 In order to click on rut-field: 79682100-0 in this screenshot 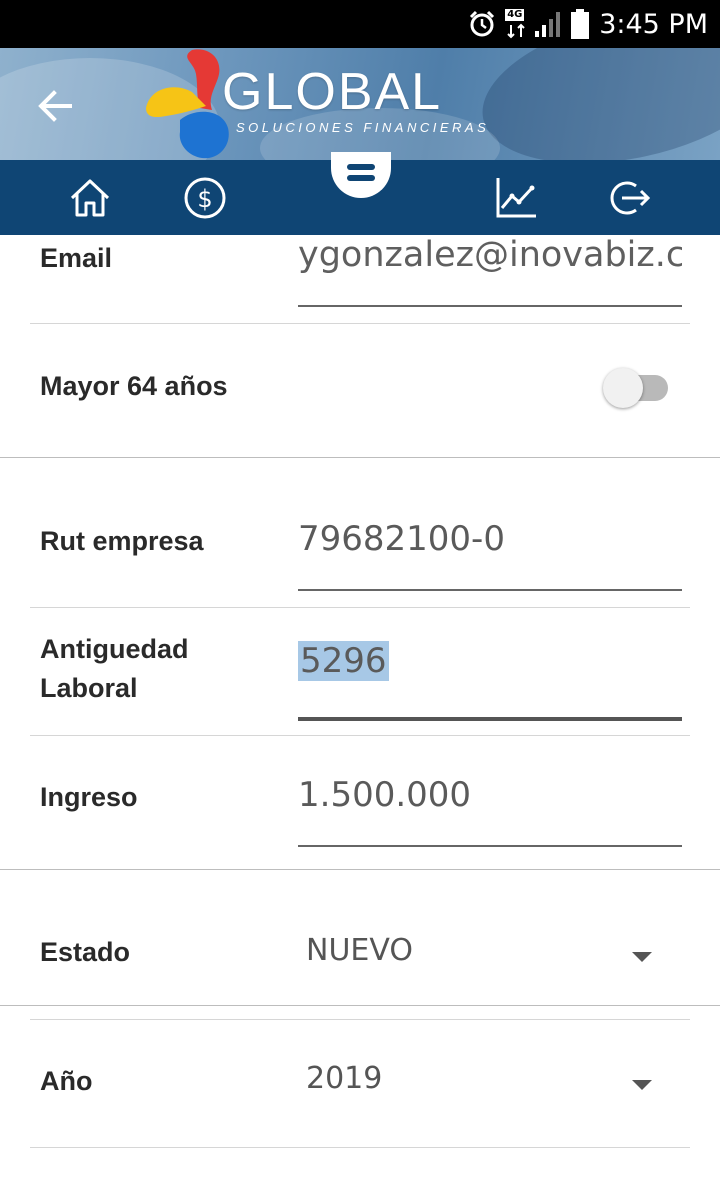, I will do `click(490, 539)`.